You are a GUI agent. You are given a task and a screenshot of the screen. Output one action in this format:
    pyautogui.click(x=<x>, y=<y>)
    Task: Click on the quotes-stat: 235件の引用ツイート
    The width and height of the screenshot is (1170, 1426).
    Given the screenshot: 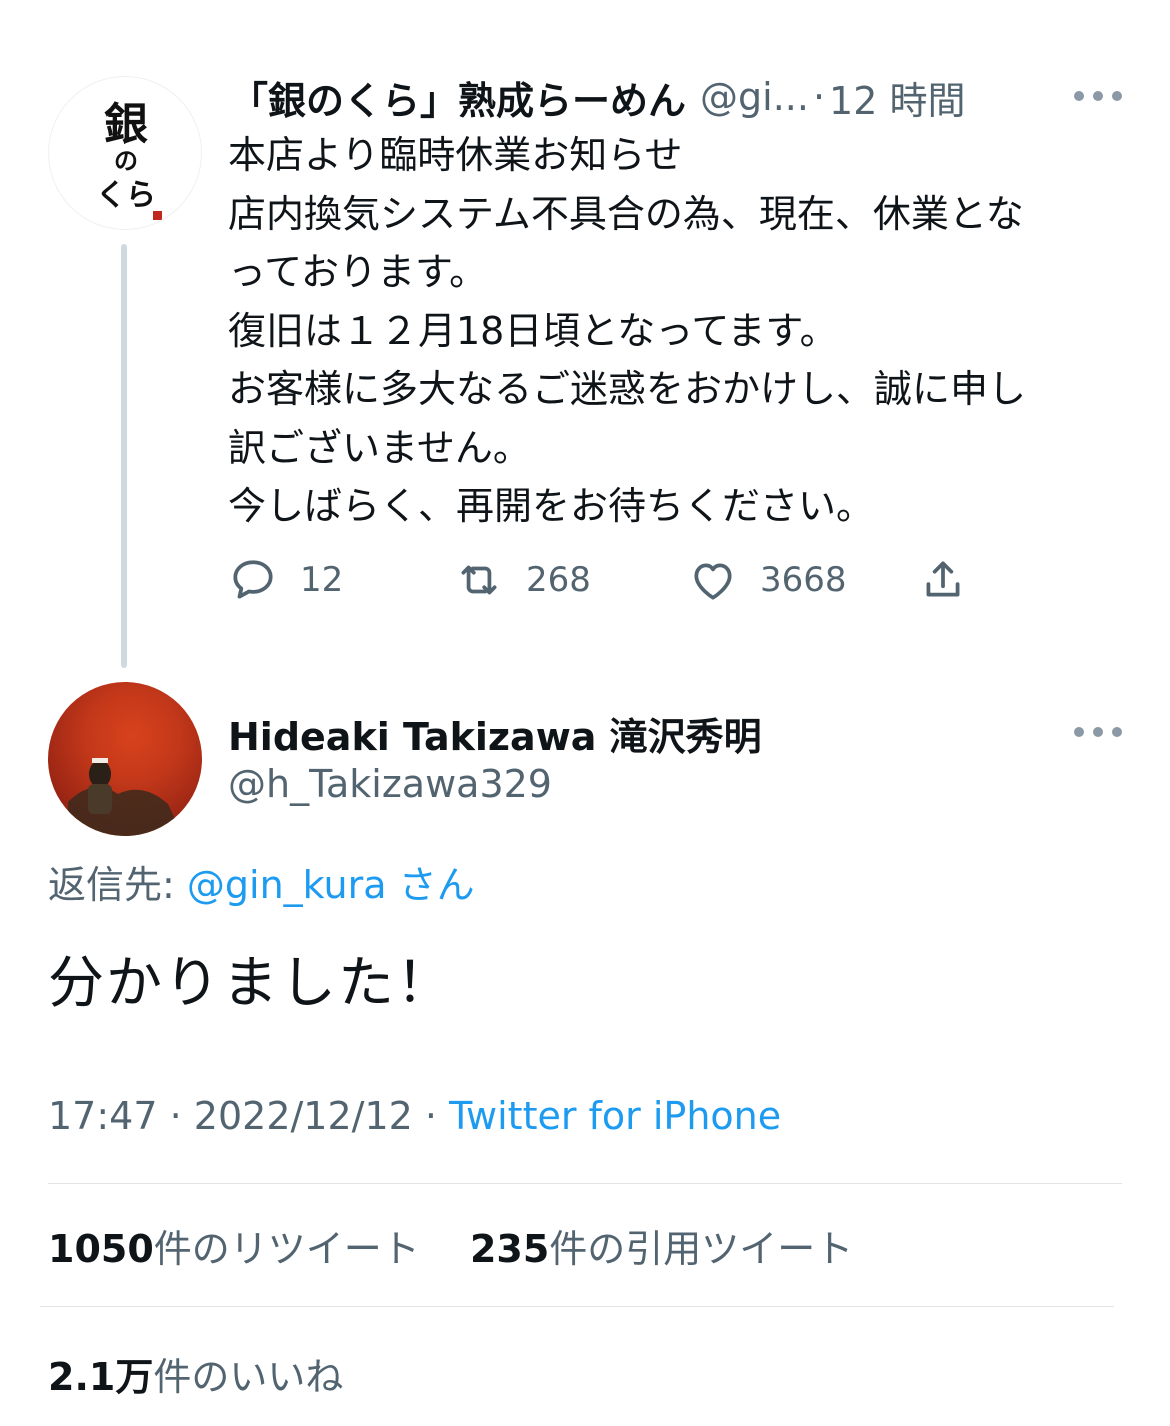 What is the action you would take?
    pyautogui.click(x=661, y=1249)
    